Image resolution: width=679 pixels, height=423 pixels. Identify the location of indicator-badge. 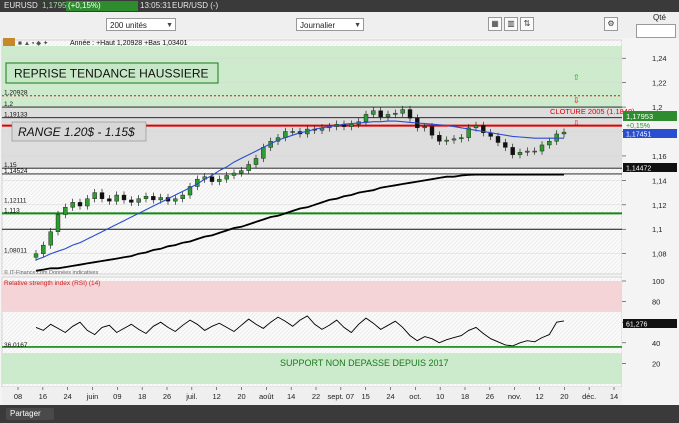
(9, 42).